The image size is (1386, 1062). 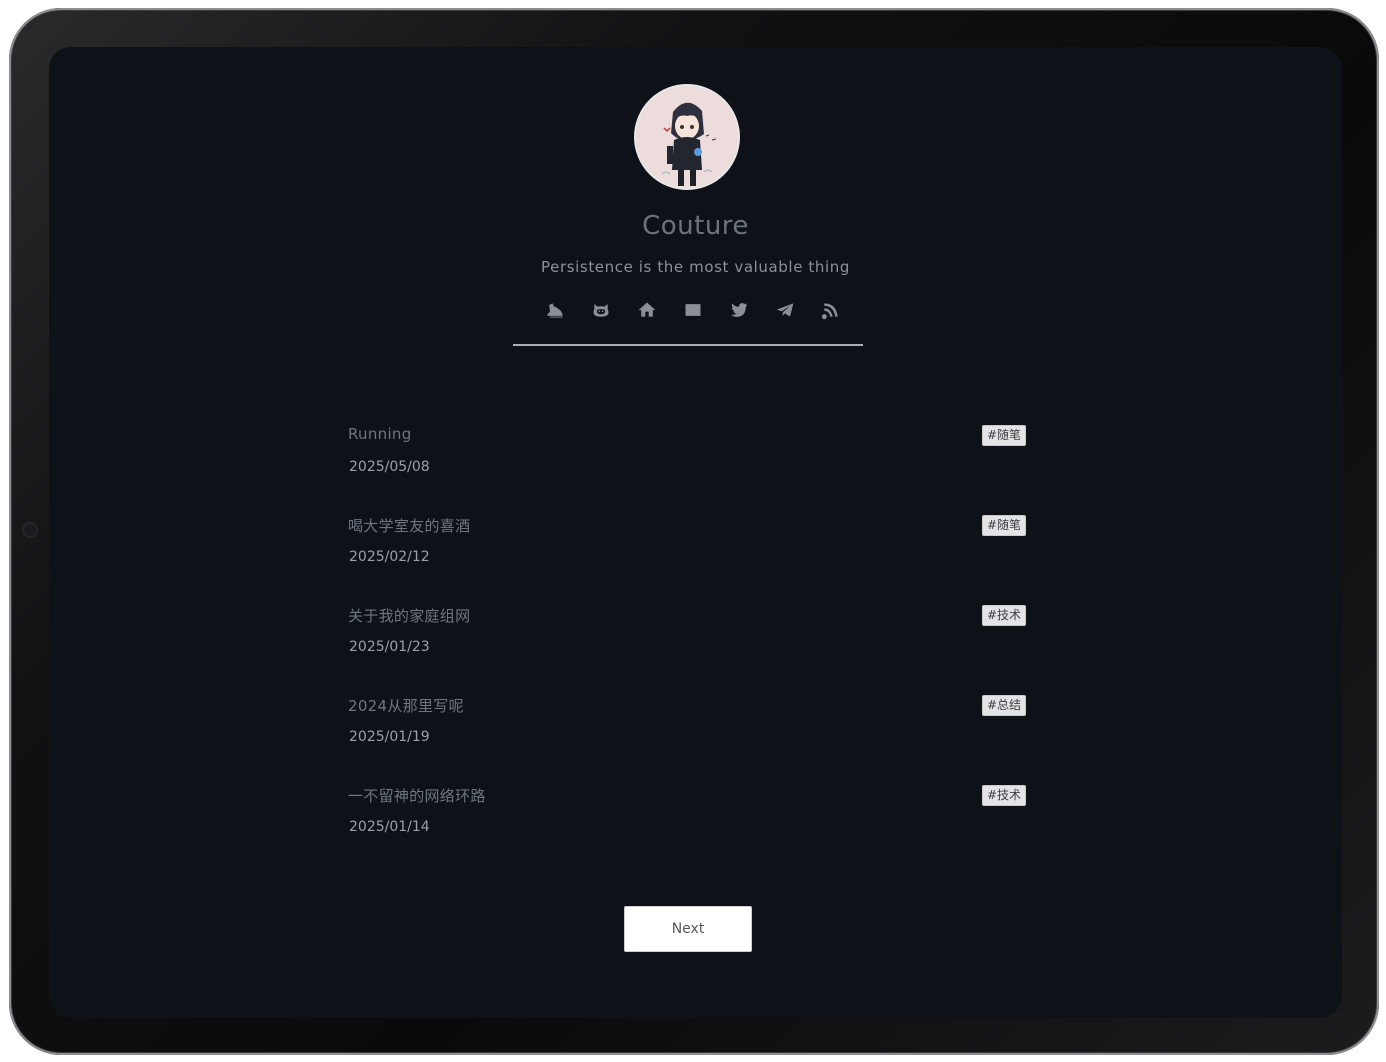 I want to click on social-links, so click(x=693, y=310).